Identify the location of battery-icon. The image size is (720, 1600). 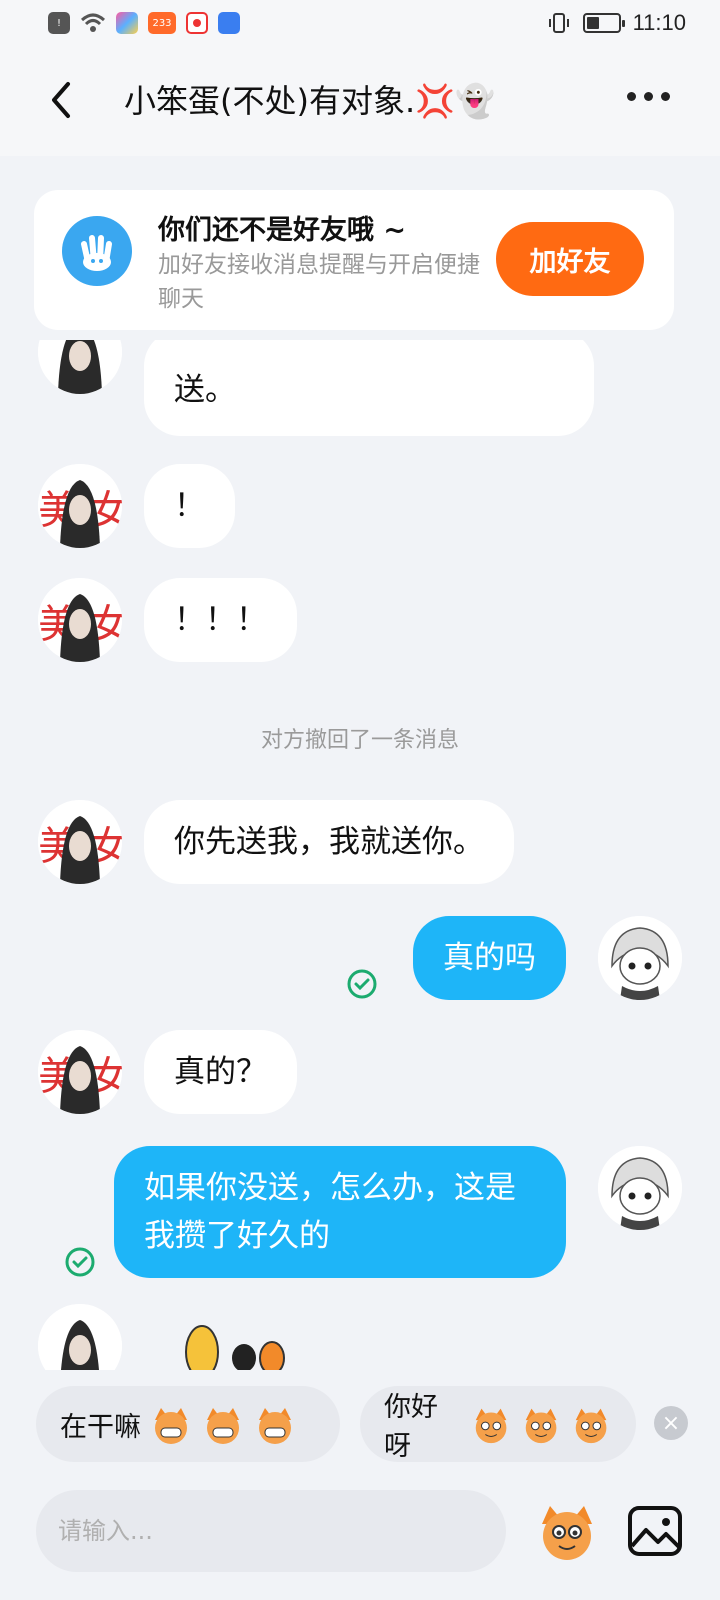
(603, 23).